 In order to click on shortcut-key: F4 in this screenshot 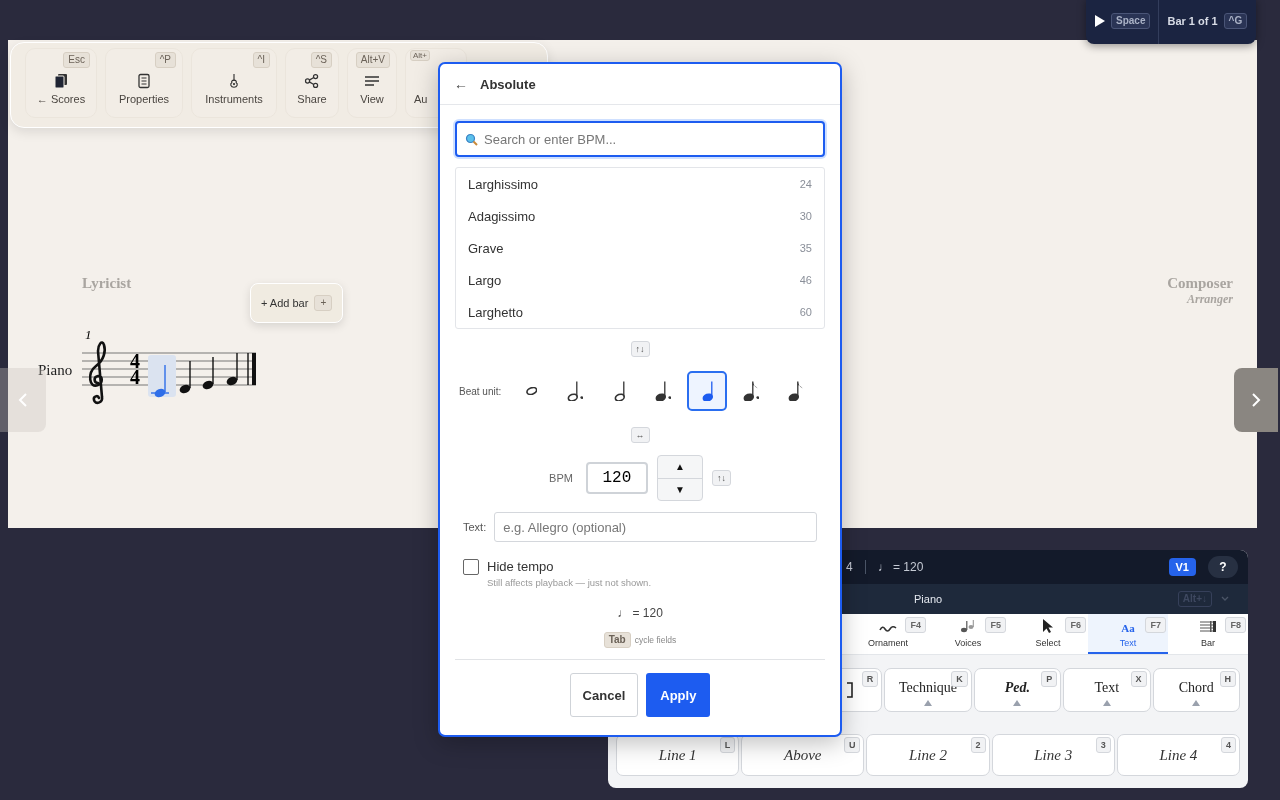, I will do `click(915, 625)`.